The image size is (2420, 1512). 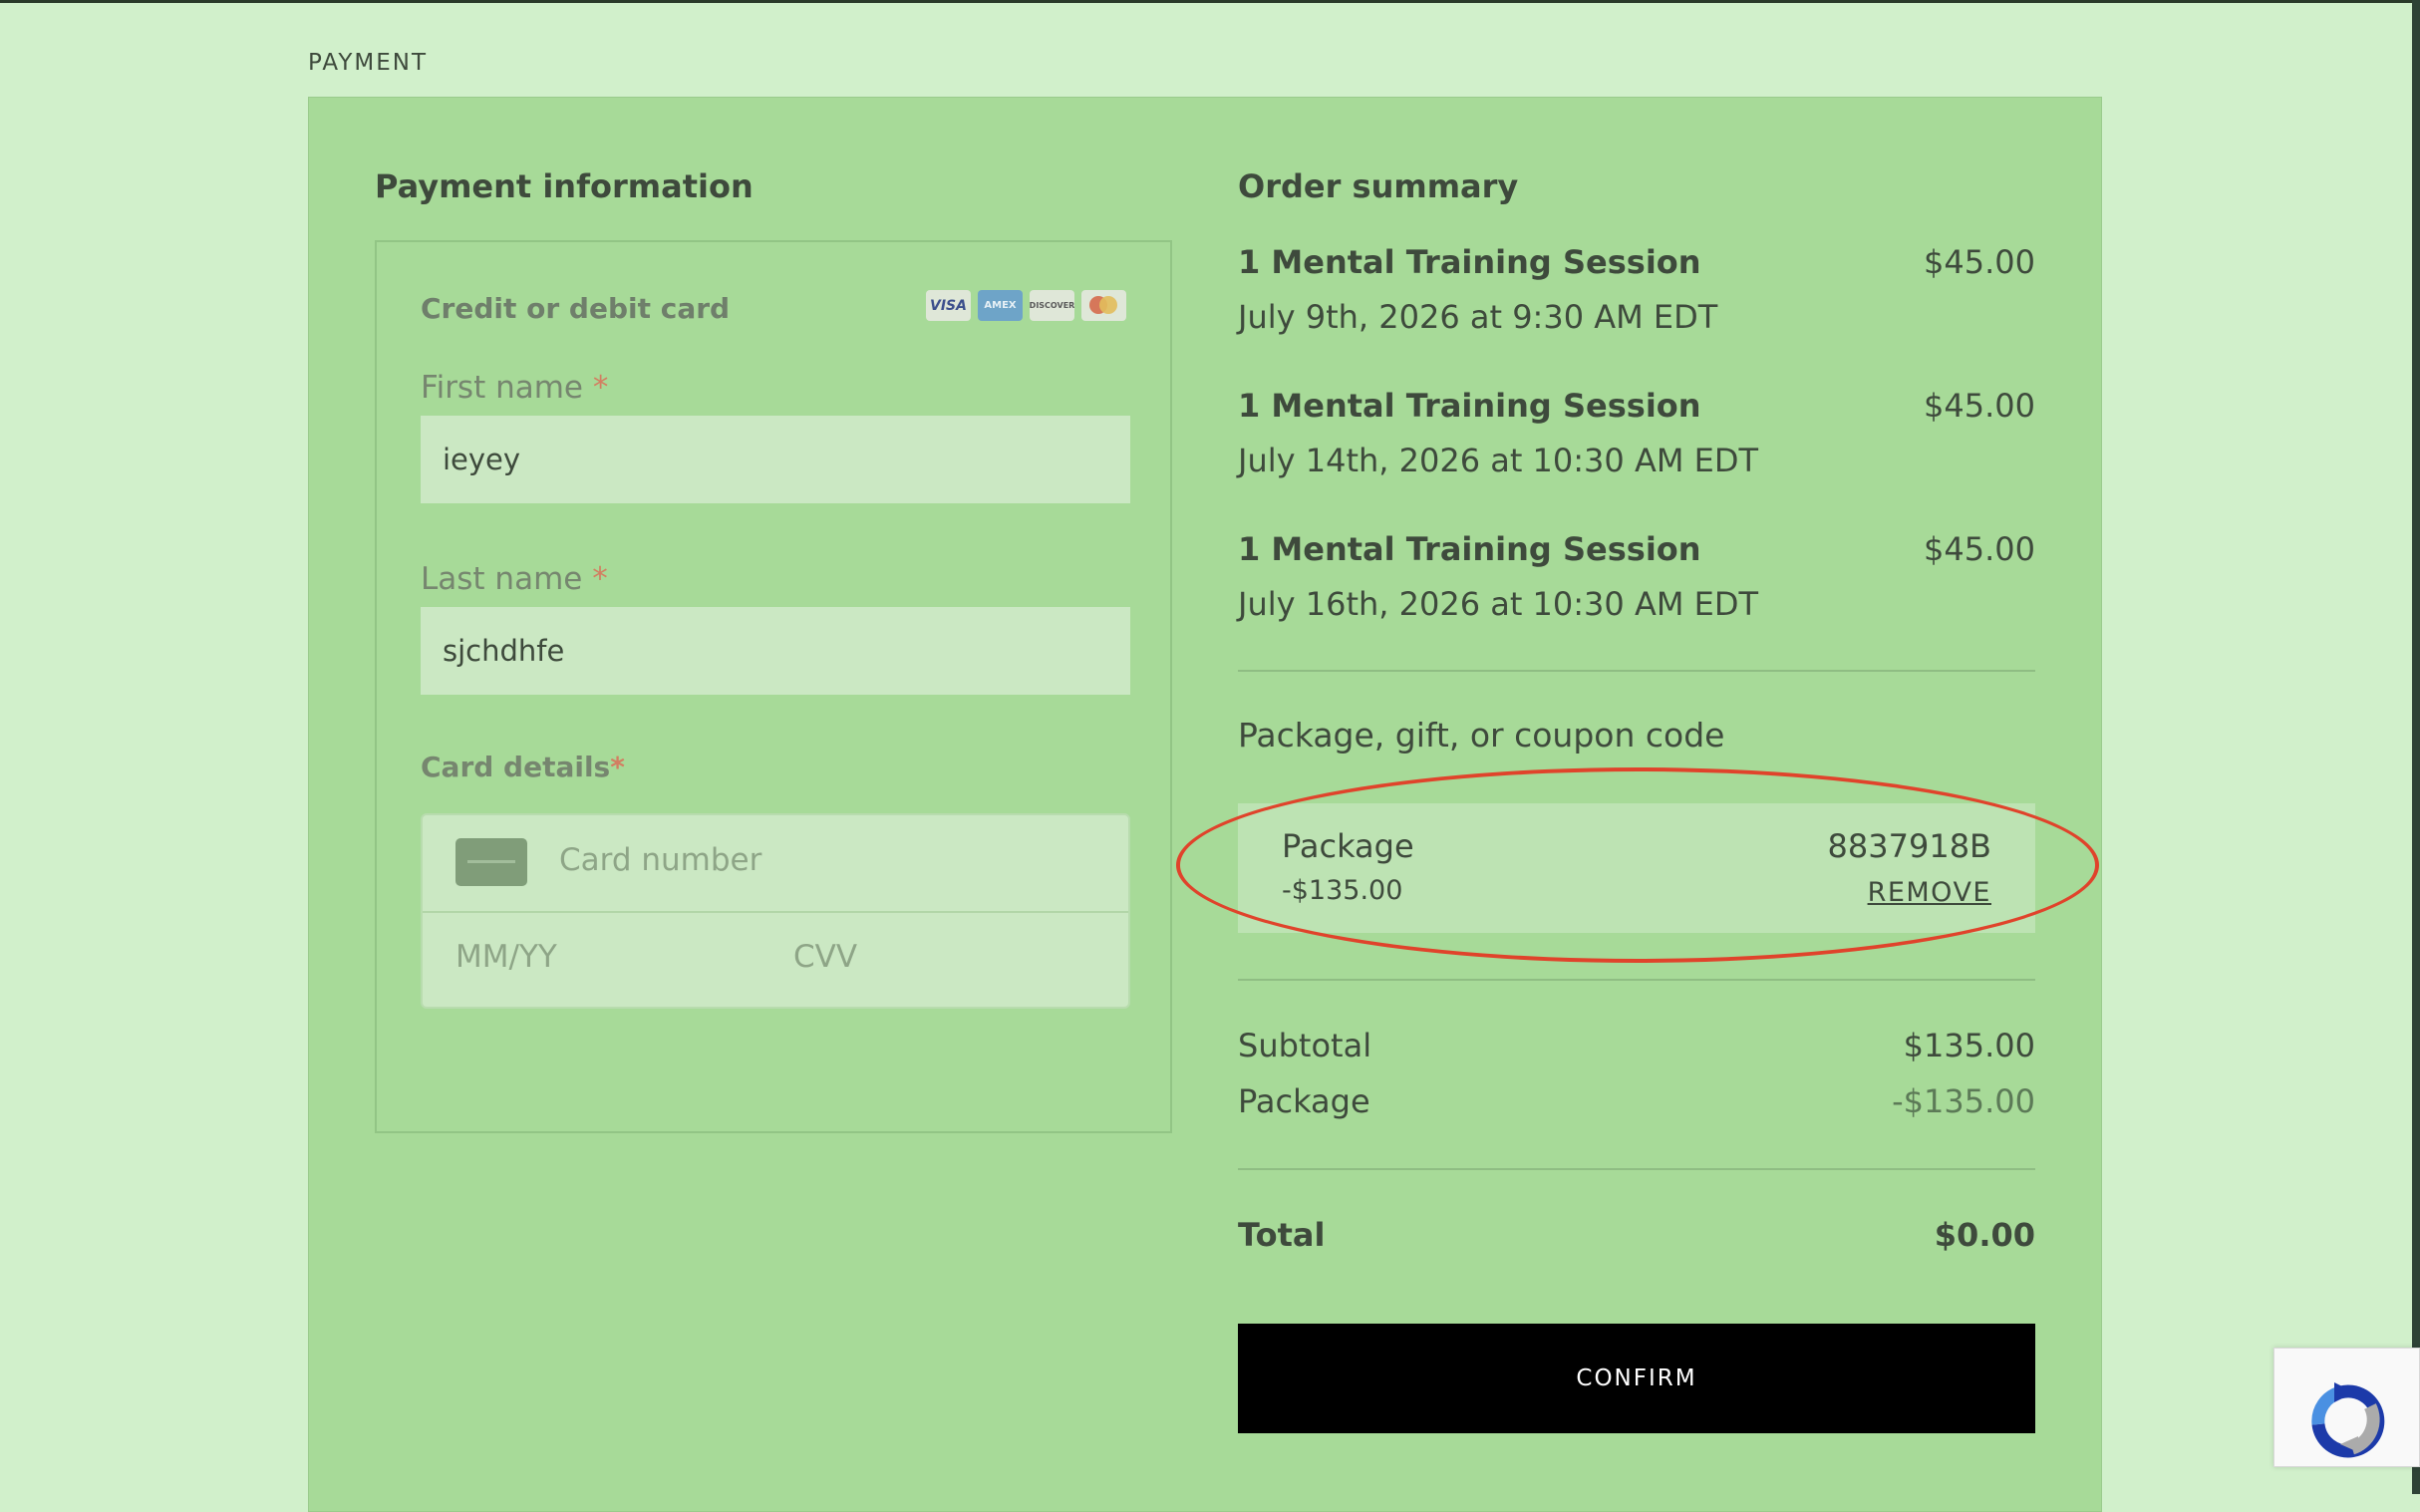 What do you see at coordinates (523, 767) in the screenshot?
I see `card-details-label: Card details*` at bounding box center [523, 767].